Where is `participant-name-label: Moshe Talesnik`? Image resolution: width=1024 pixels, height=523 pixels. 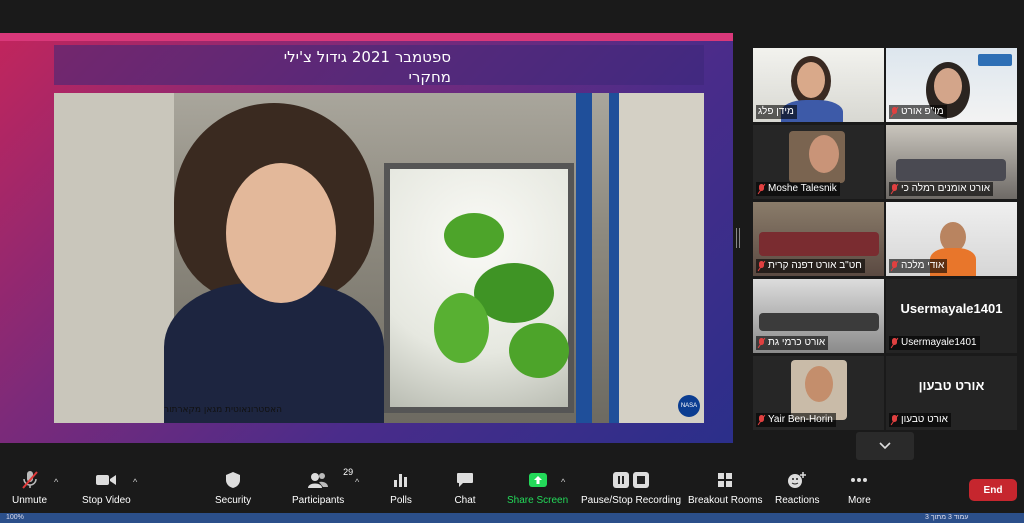 participant-name-label: Moshe Talesnik is located at coordinates (798, 189).